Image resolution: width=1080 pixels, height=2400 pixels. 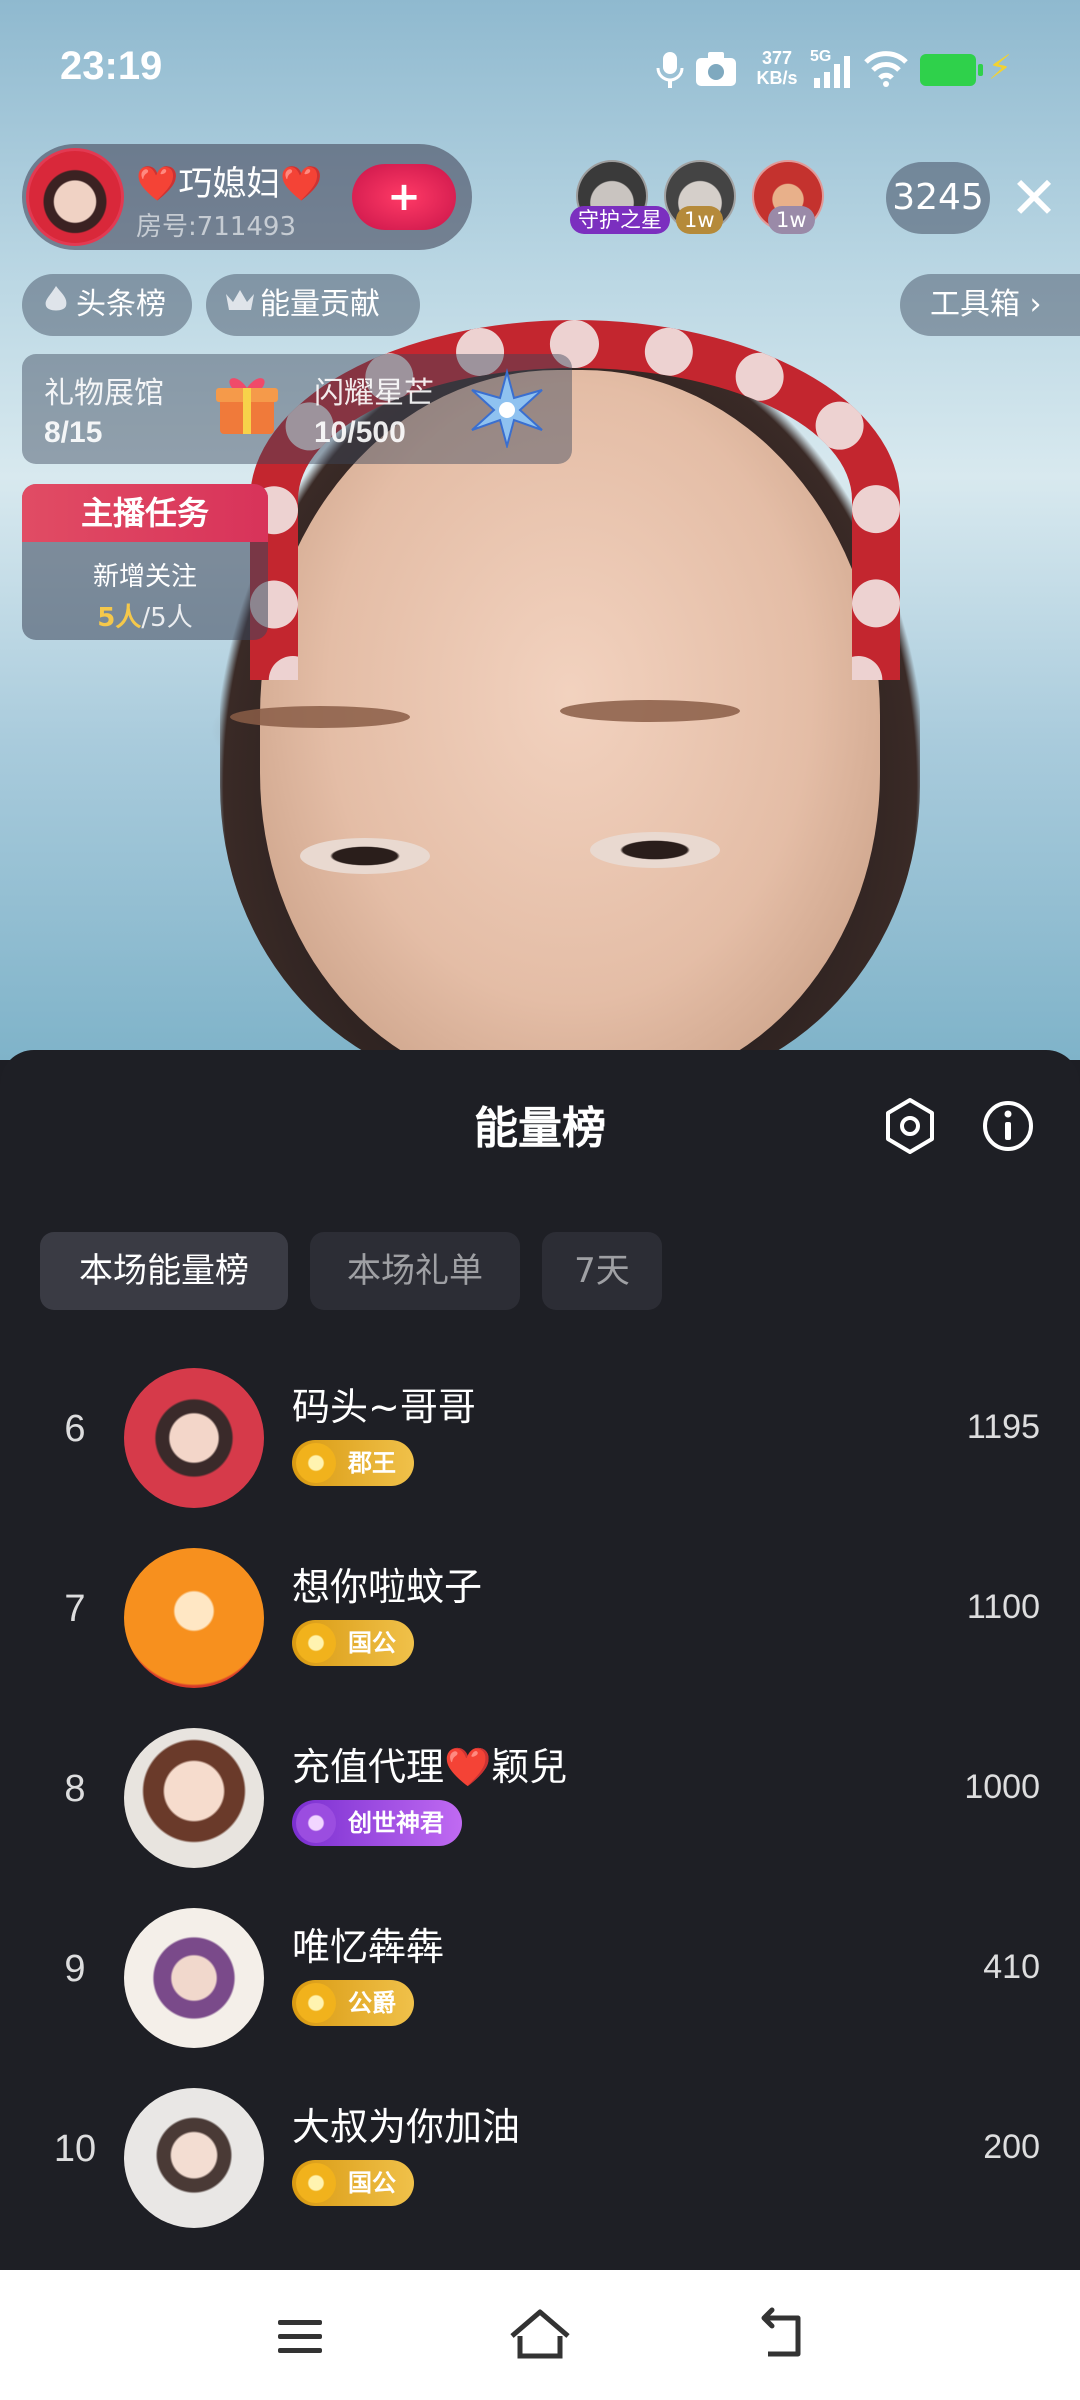 What do you see at coordinates (374, 393) in the screenshot?
I see `shining-star-label: 闪耀星芒` at bounding box center [374, 393].